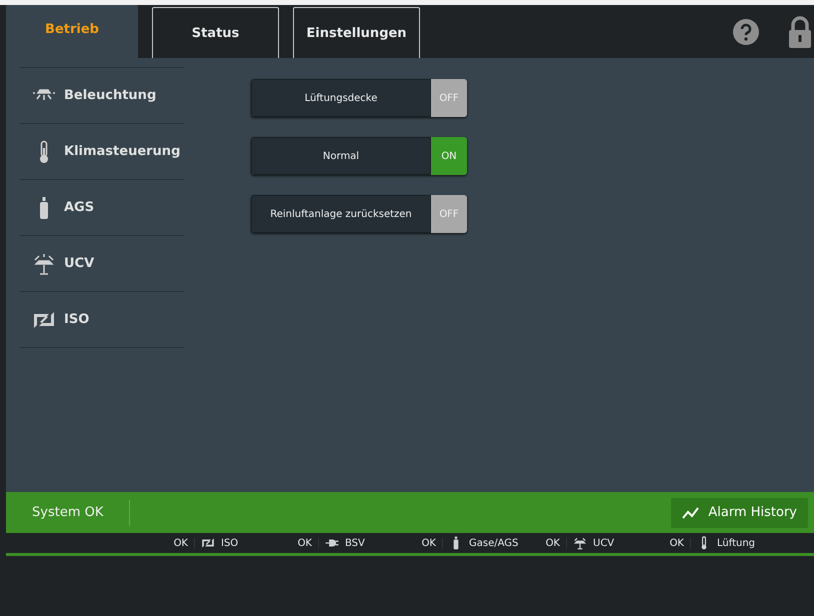 The width and height of the screenshot is (814, 616). What do you see at coordinates (341, 156) in the screenshot?
I see `toggle-button: Normal` at bounding box center [341, 156].